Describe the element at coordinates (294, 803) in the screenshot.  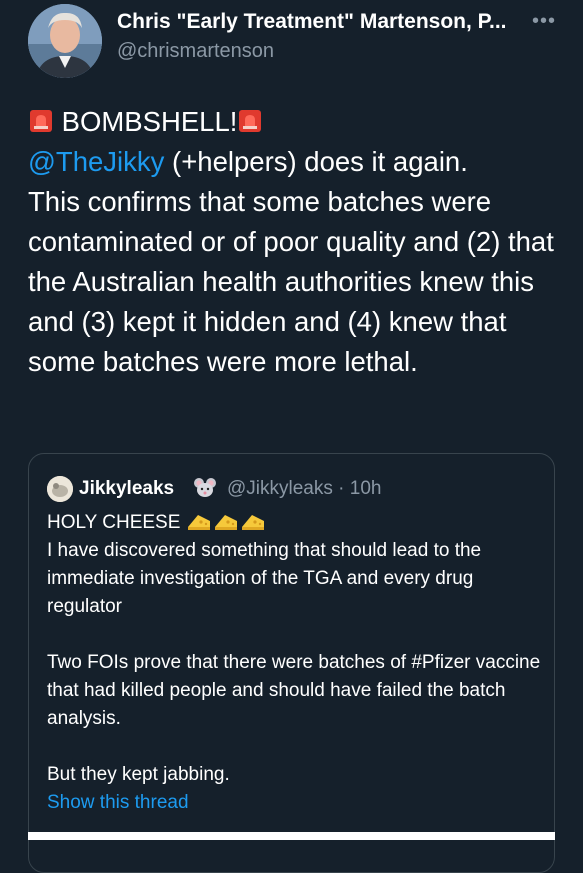
I see `show-thread-link: Show this thread` at that location.